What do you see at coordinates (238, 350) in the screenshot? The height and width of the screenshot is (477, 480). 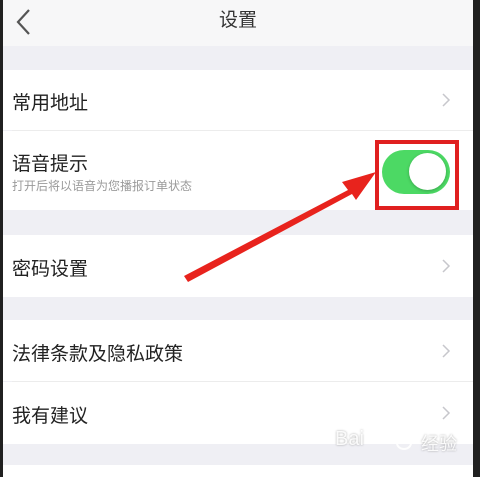 I see `row-legal-privacy: 法律条款及隐私政策` at bounding box center [238, 350].